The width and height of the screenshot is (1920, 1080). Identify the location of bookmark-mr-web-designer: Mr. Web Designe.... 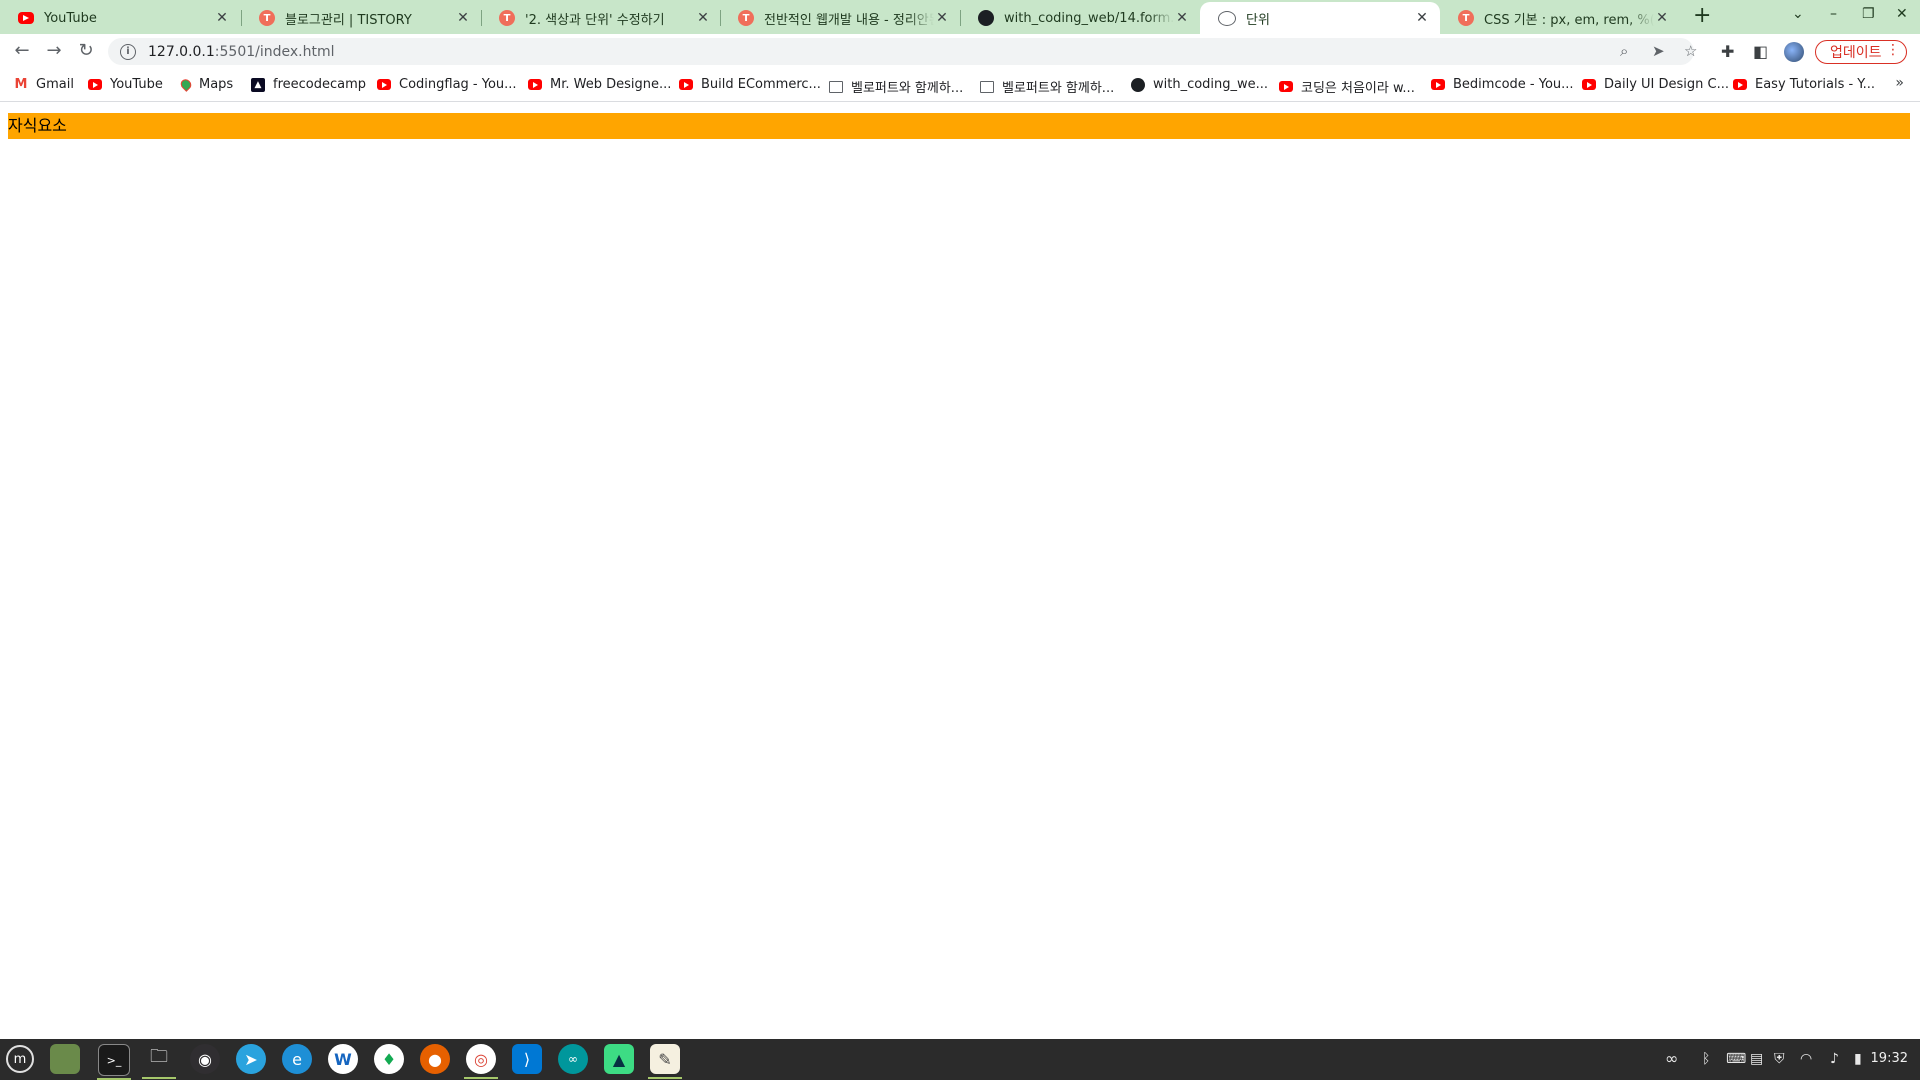
(599, 84).